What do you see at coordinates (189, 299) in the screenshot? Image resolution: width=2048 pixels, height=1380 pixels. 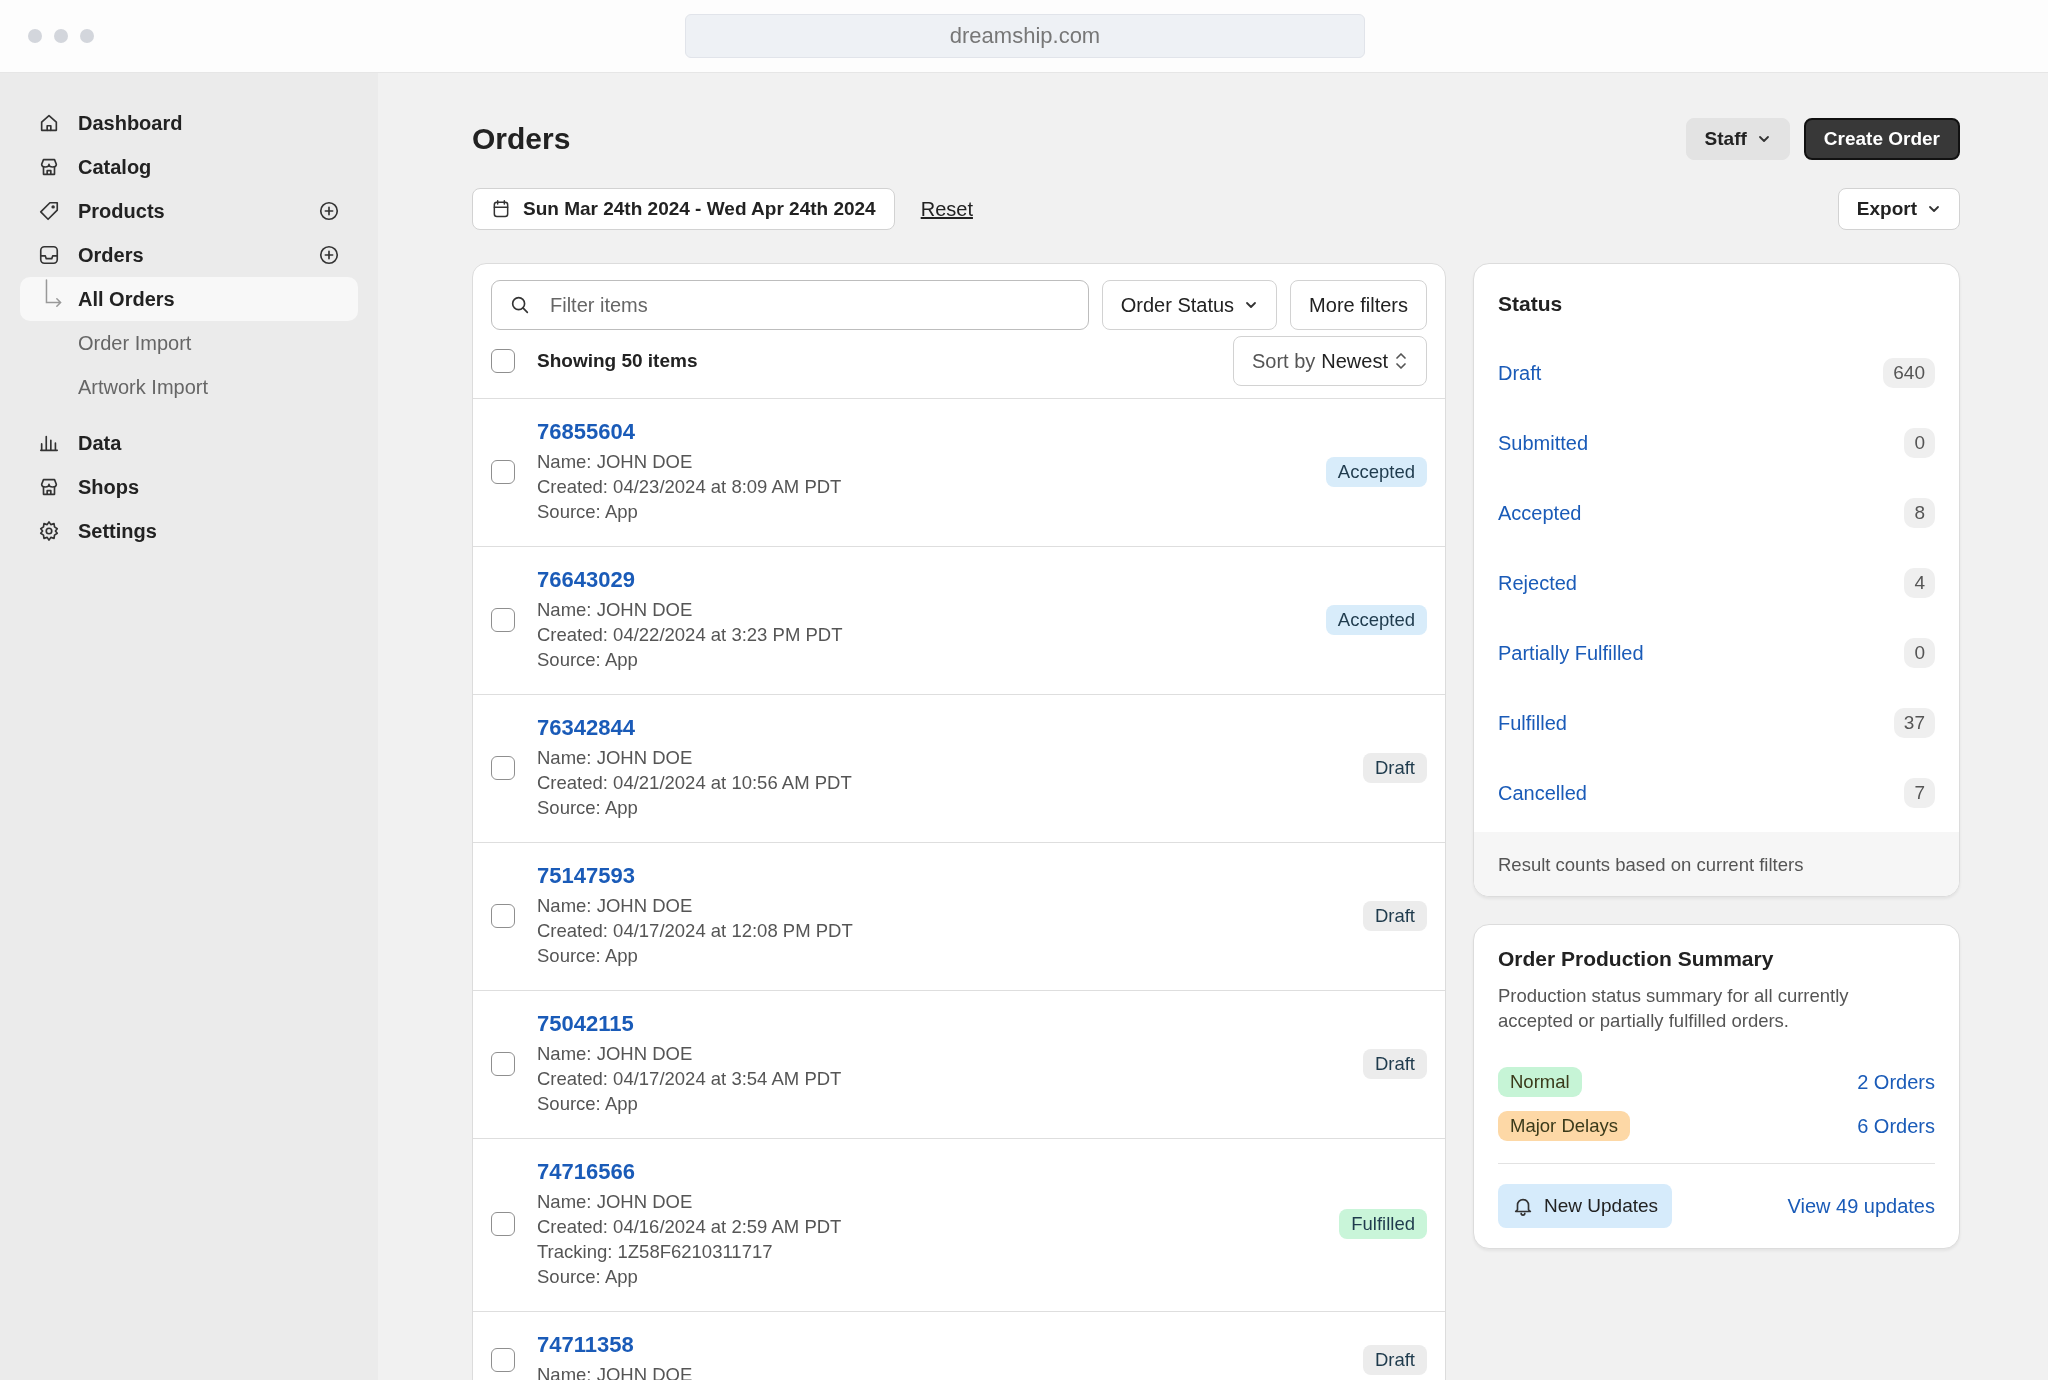 I see `sidebar-subitem: All Orders` at bounding box center [189, 299].